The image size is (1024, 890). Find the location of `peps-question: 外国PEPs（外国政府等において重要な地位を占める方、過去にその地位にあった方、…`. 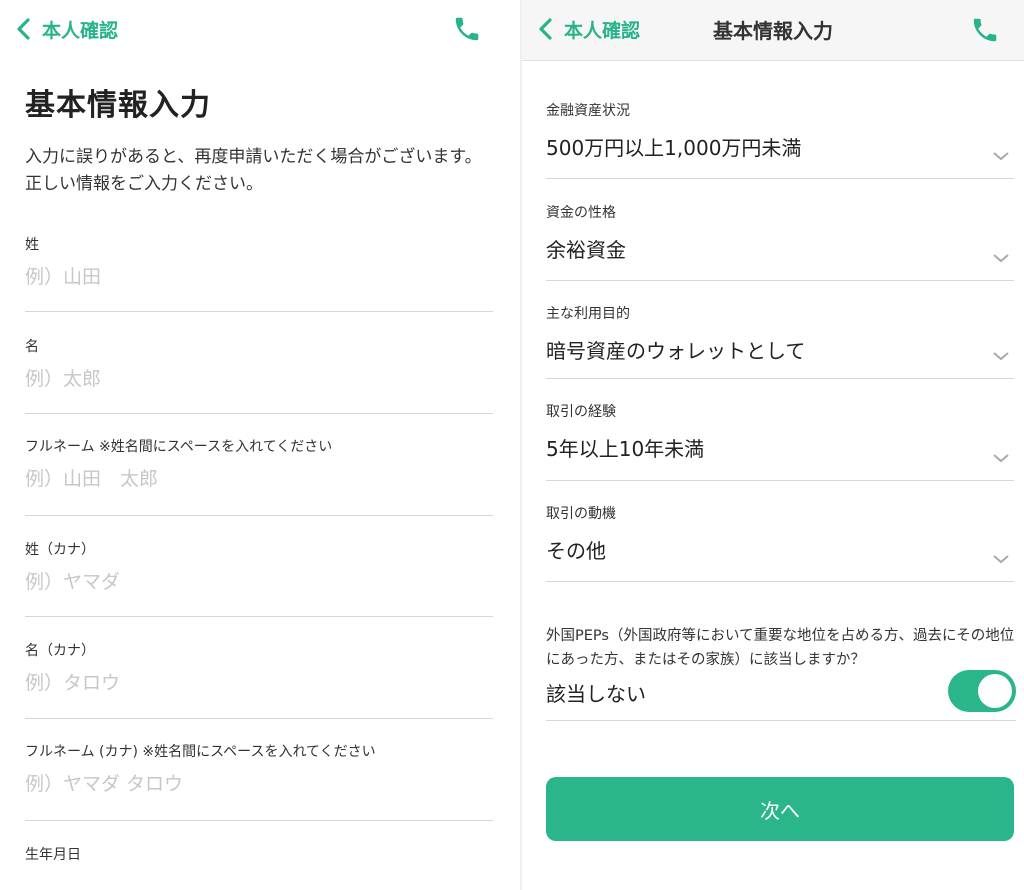

peps-question: 外国PEPs（外国政府等において重要な地位を占める方、過去にその地位にあった方、… is located at coordinates (780, 648).